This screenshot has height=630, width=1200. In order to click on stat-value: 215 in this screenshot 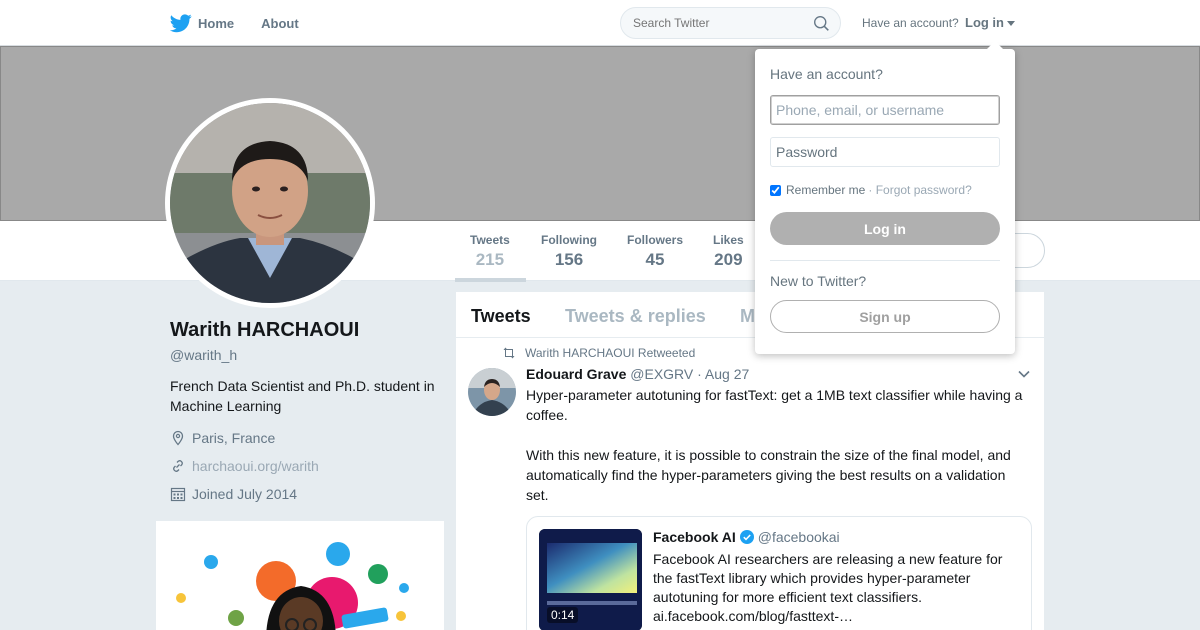, I will do `click(490, 259)`.